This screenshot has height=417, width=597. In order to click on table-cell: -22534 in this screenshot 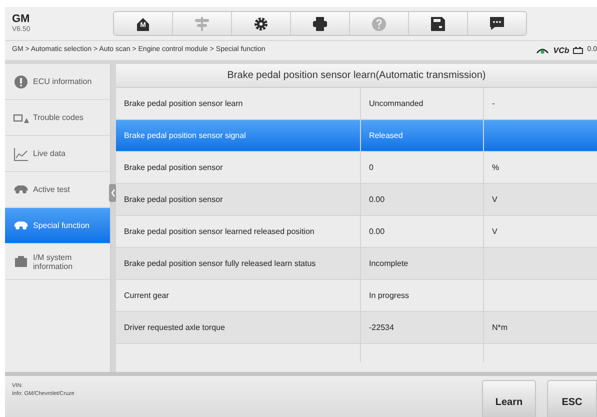, I will do `click(422, 327)`.